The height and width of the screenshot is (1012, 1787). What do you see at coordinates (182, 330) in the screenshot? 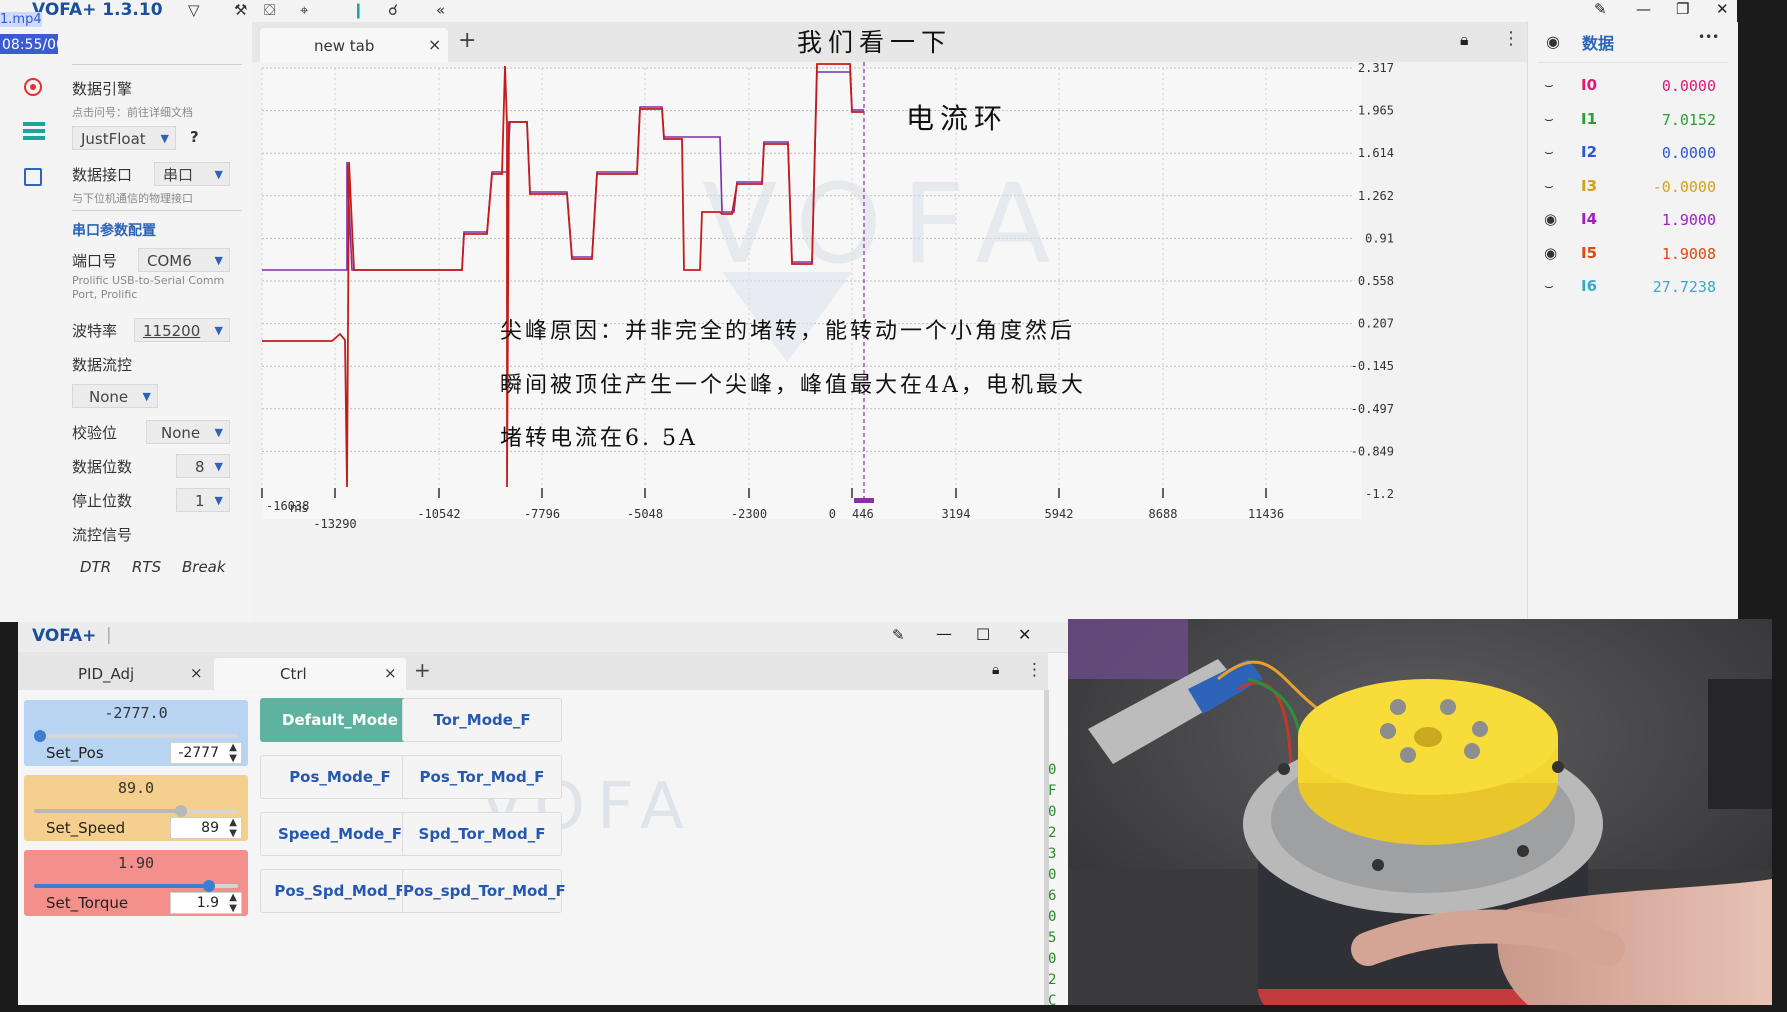
I see `baud-select: 115200 ▼` at bounding box center [182, 330].